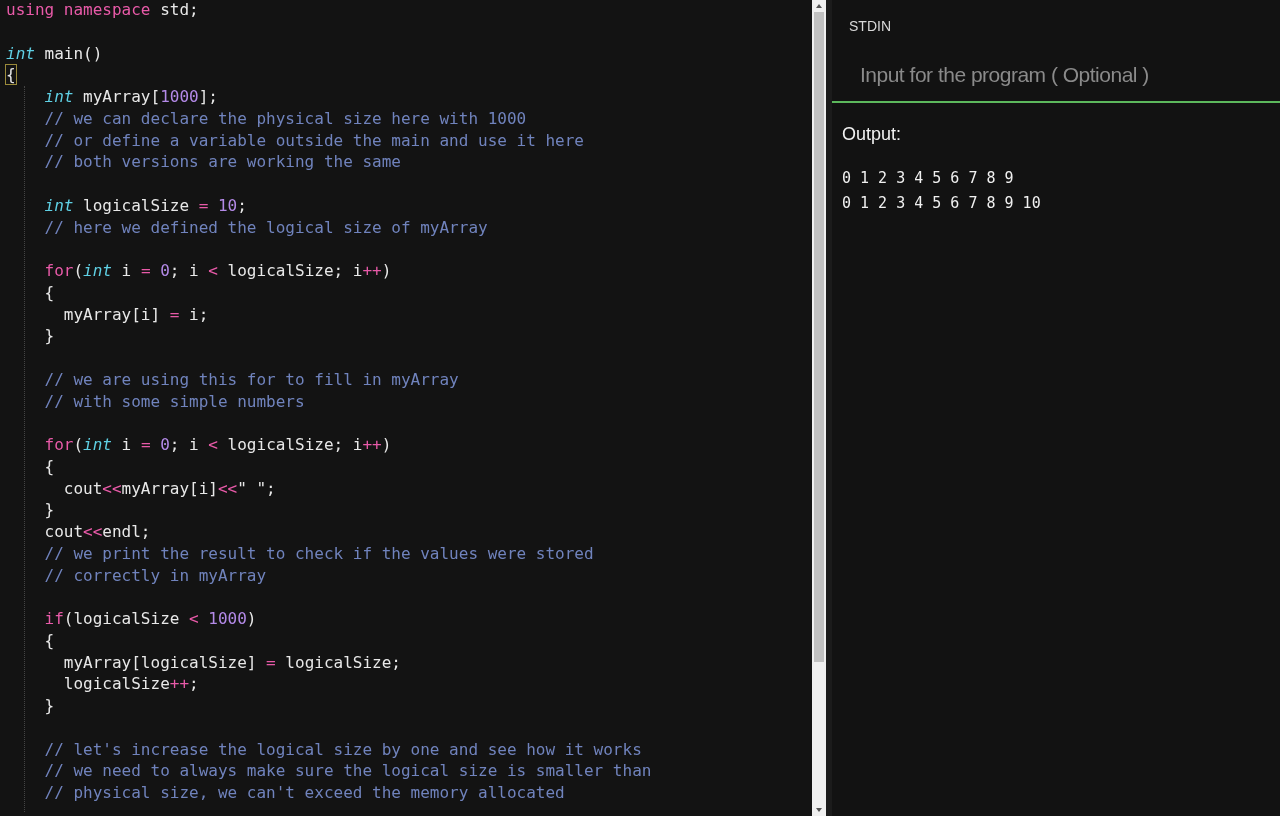  Describe the element at coordinates (130, 97) in the screenshot. I see `code-line: int myArray[1000];` at that location.